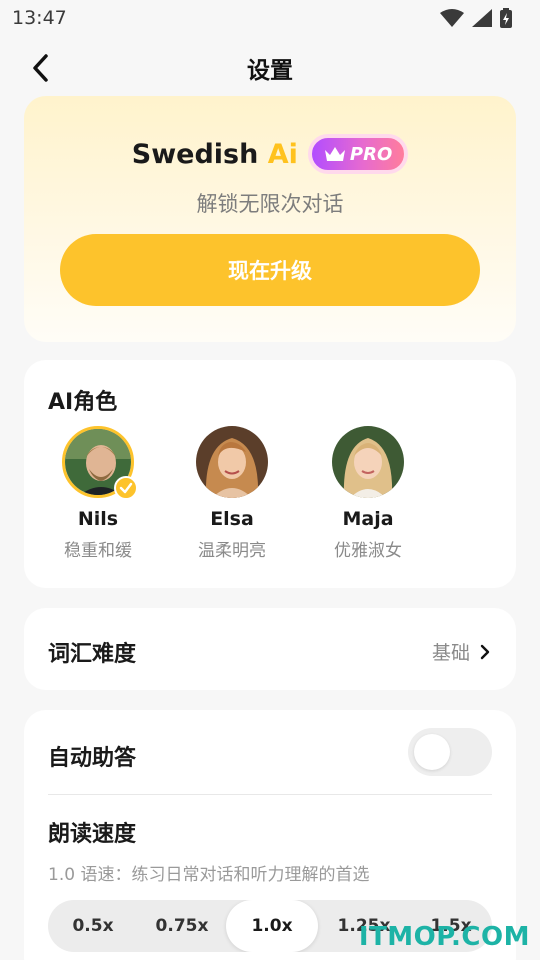  I want to click on pro-title-main: Swedish, so click(199, 154).